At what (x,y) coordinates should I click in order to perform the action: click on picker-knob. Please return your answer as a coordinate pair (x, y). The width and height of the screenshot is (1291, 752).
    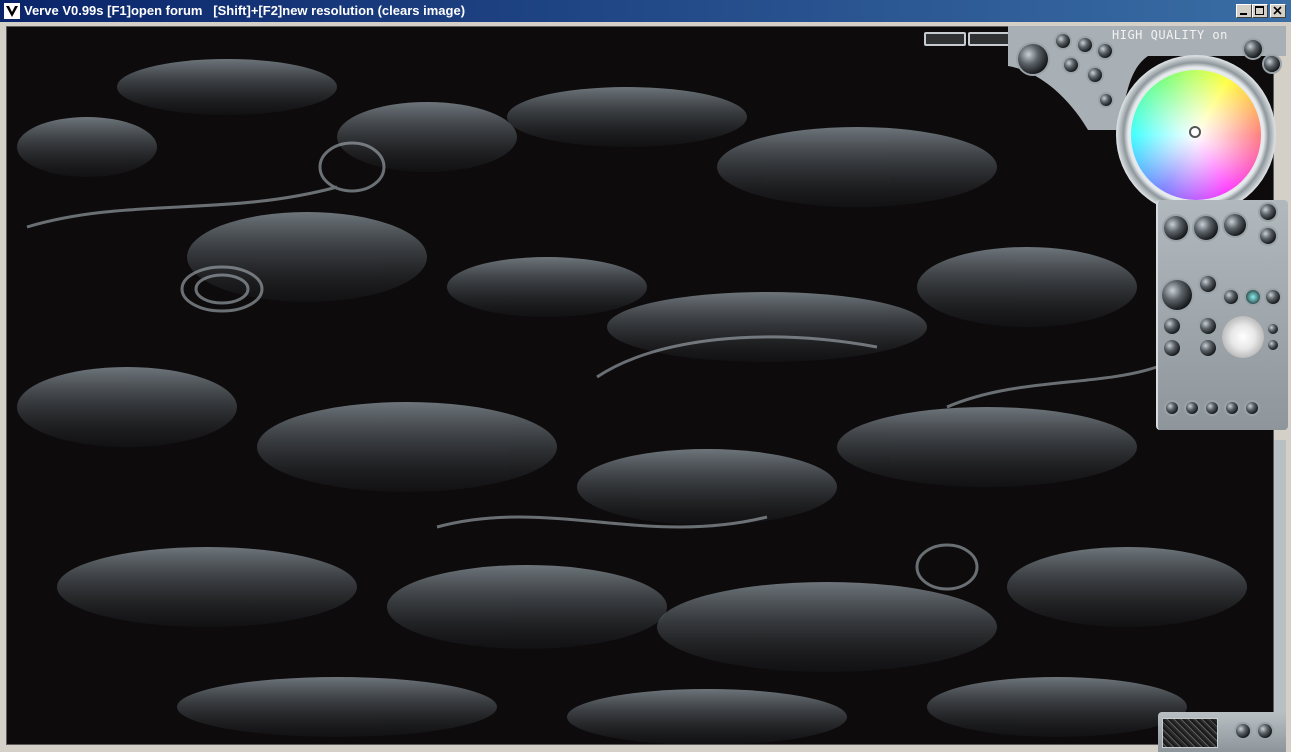
    Looking at the image, I should click on (1253, 49).